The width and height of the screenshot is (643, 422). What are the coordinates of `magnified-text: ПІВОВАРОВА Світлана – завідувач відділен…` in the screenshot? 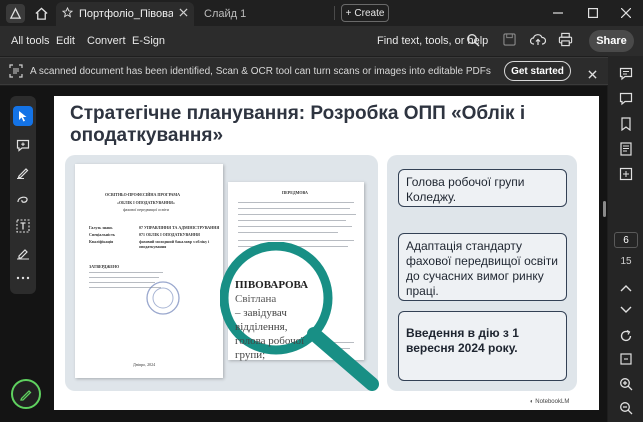 It's located at (285, 320).